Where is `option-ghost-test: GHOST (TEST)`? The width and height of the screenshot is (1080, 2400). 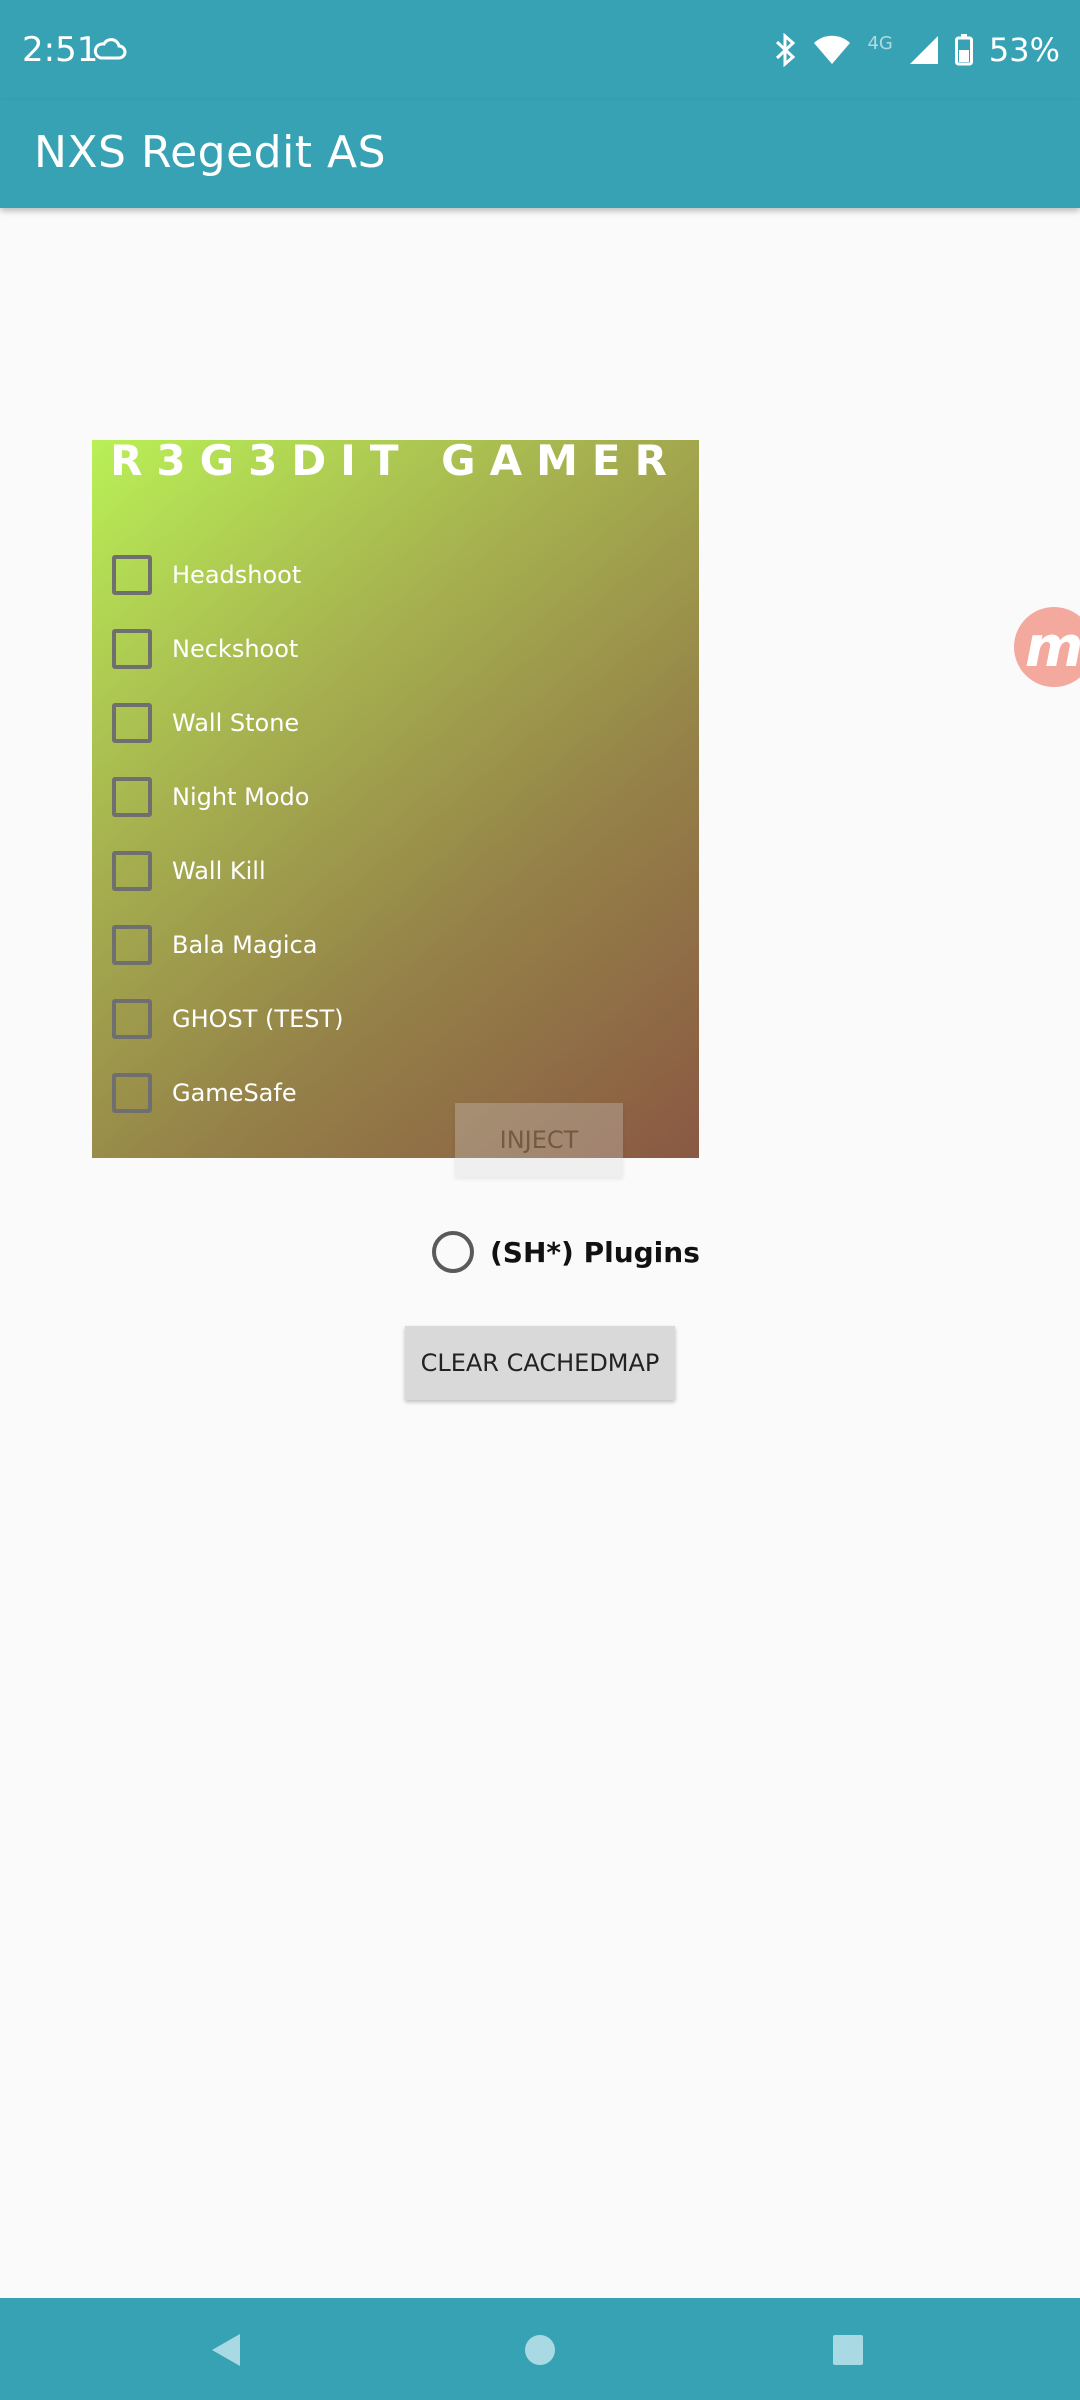
option-ghost-test: GHOST (TEST) is located at coordinates (228, 1019).